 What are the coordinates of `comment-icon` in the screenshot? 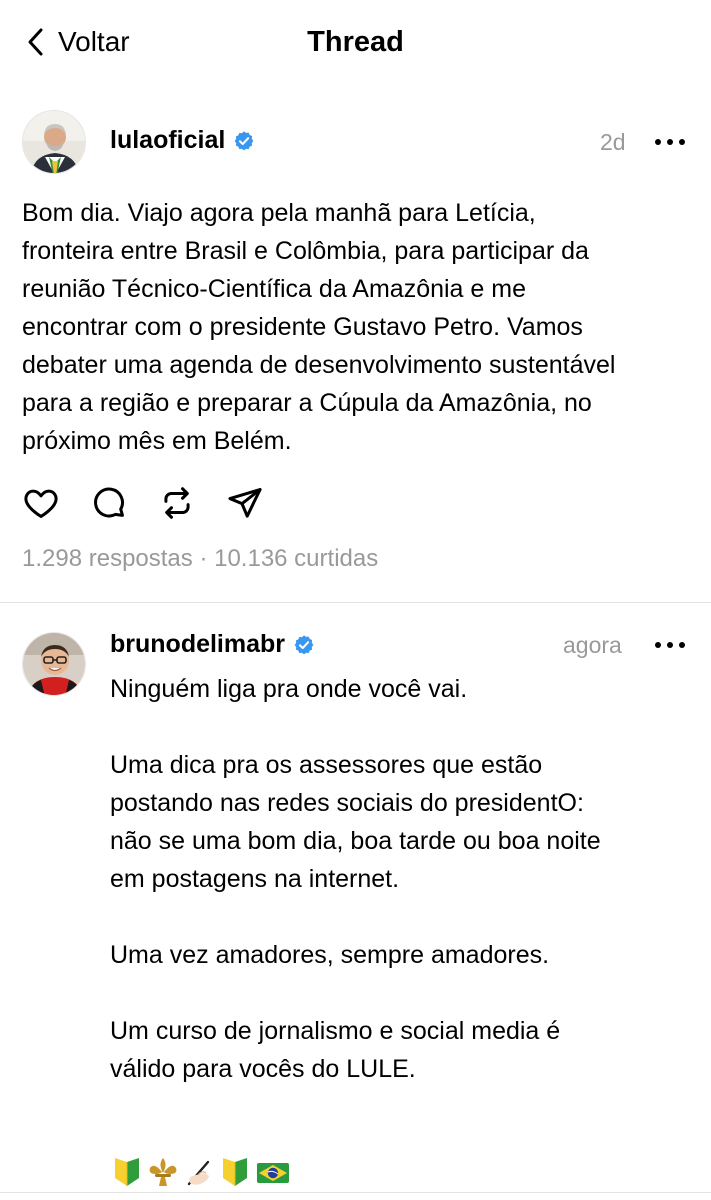 It's located at (109, 503).